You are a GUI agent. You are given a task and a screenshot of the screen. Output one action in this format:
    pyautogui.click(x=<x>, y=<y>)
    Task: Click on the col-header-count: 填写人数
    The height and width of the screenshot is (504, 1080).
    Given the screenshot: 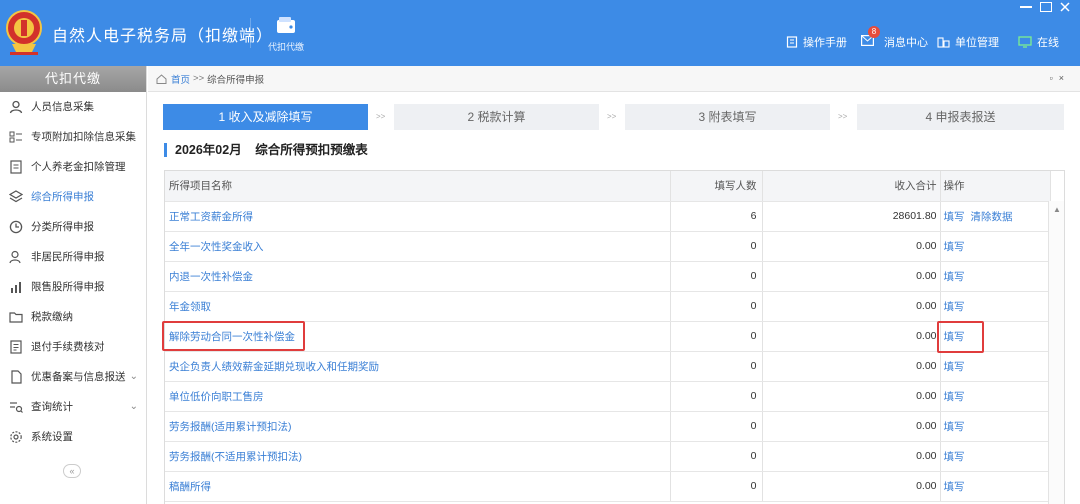 What is the action you would take?
    pyautogui.click(x=716, y=186)
    